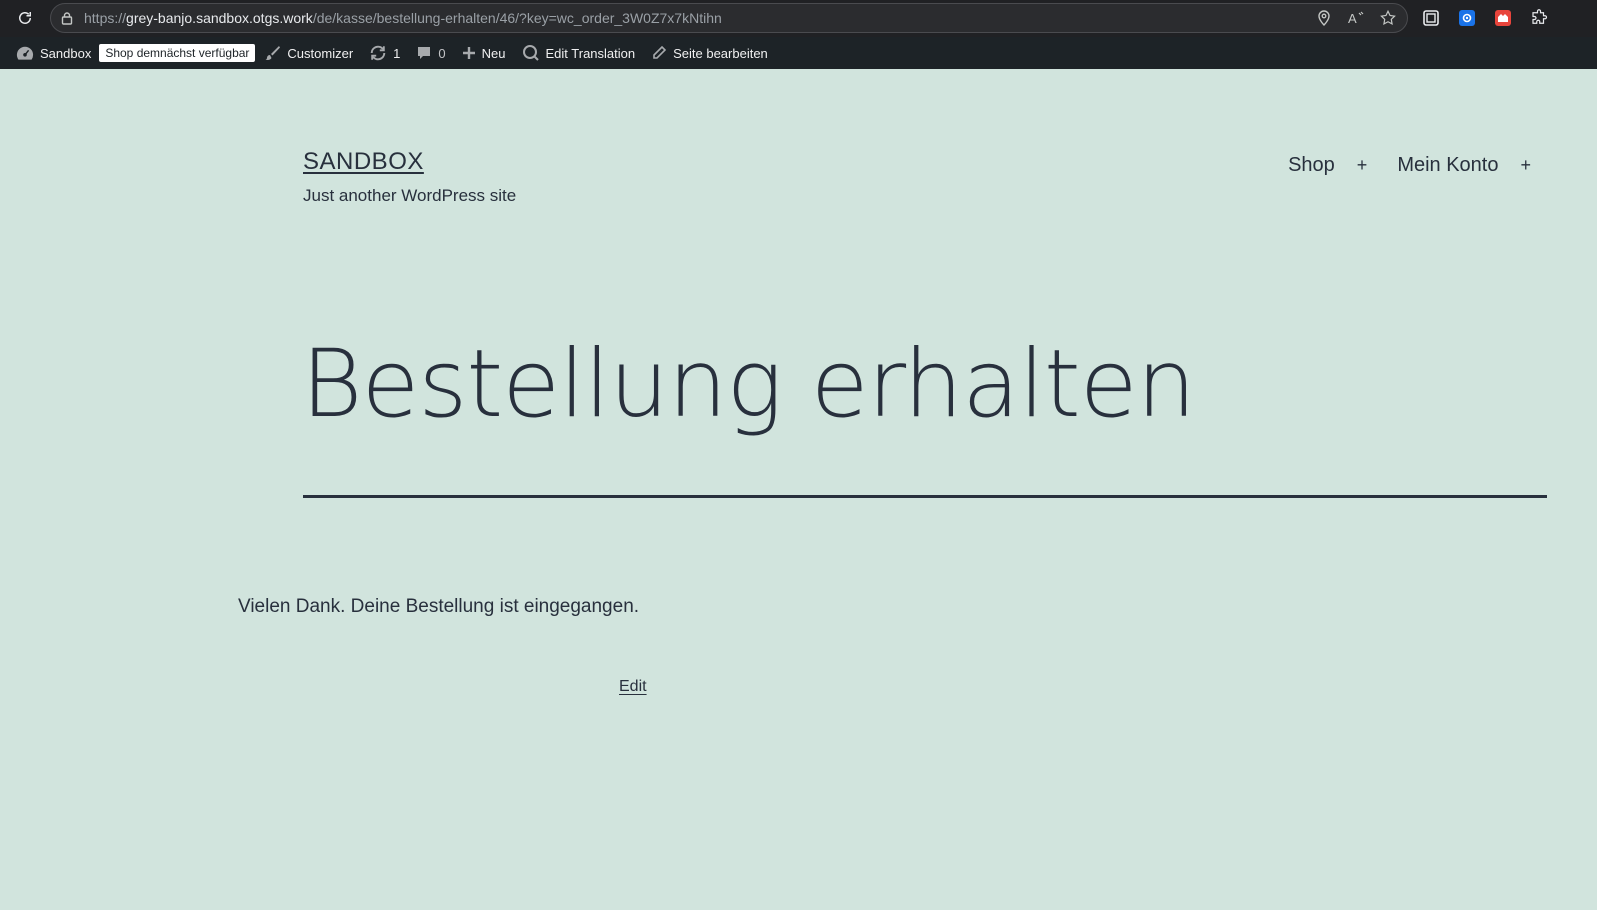 Image resolution: width=1597 pixels, height=910 pixels. What do you see at coordinates (1447, 165) in the screenshot?
I see `nav-item-label: Mein Konto` at bounding box center [1447, 165].